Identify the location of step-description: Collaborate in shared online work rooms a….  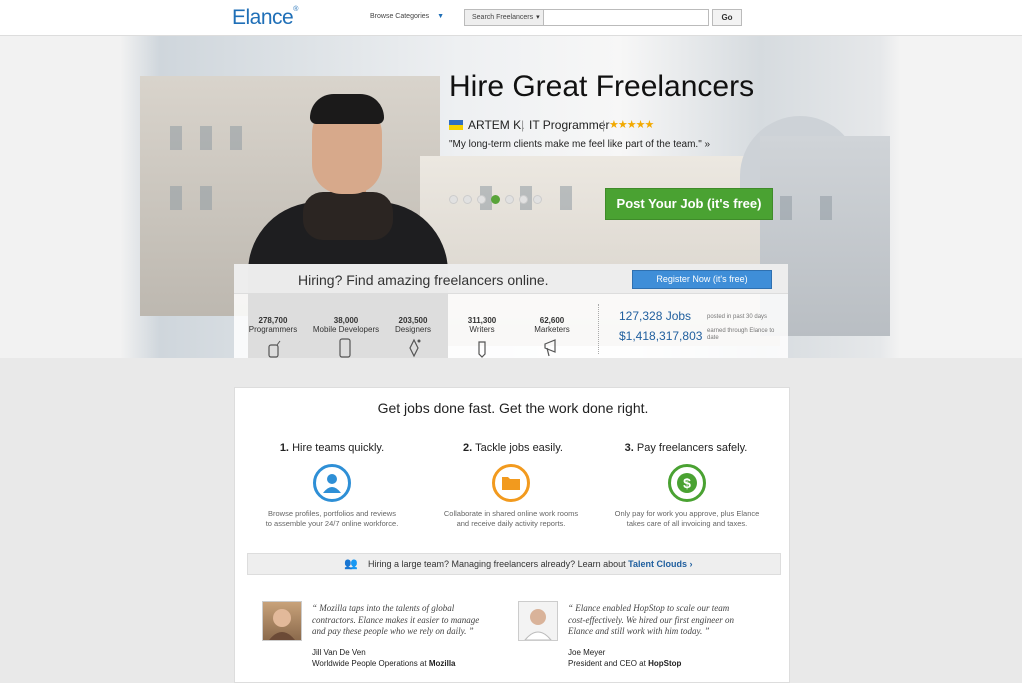
(511, 518).